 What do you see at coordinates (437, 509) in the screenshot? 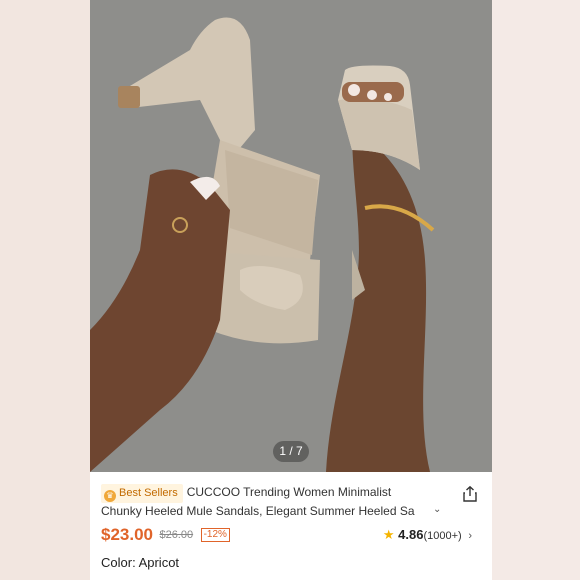
I see `chevron-down-icon: ⌄` at bounding box center [437, 509].